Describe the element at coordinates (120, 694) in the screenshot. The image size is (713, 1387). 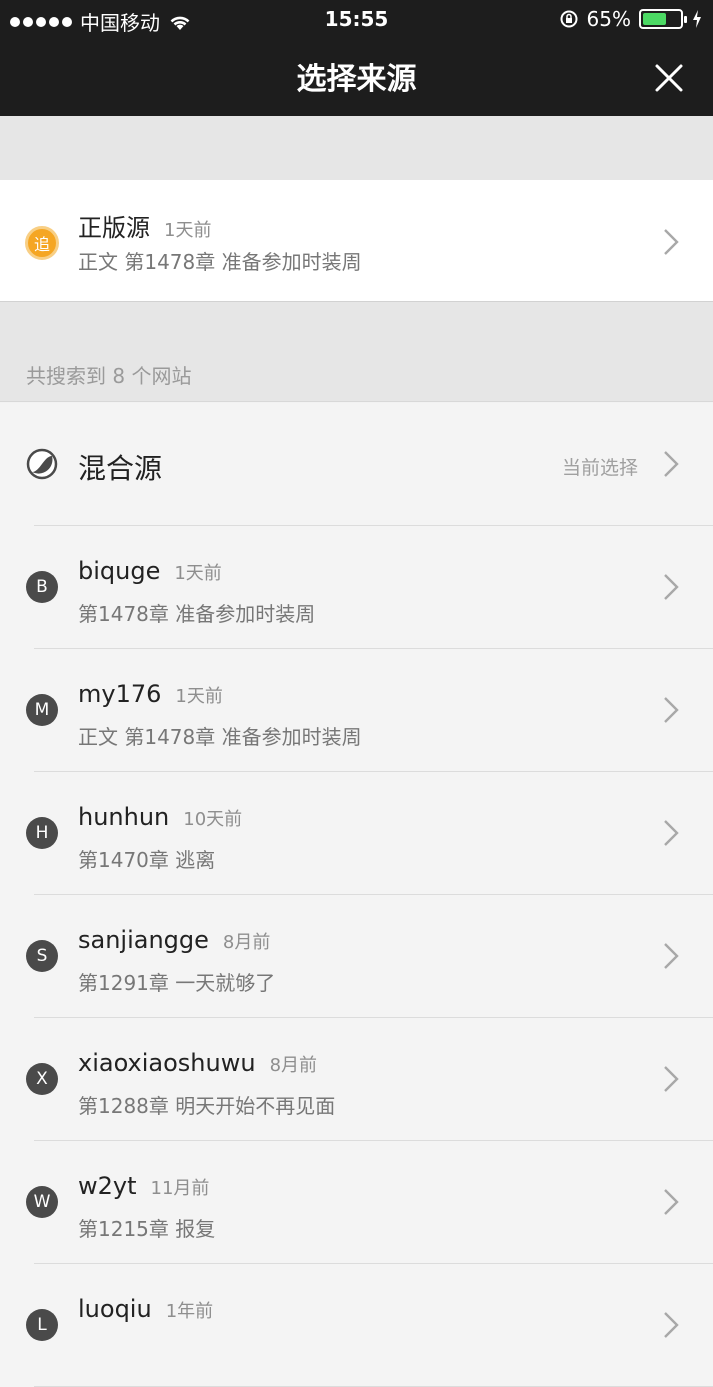
I see `source-name: my176` at that location.